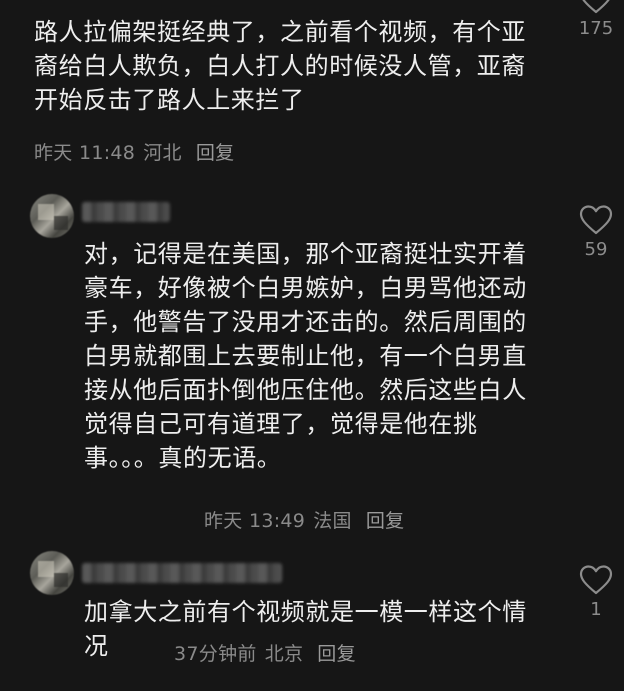 This screenshot has height=691, width=624. I want to click on comment-1-meta: 昨天 11:48 河北 回复, so click(138, 151).